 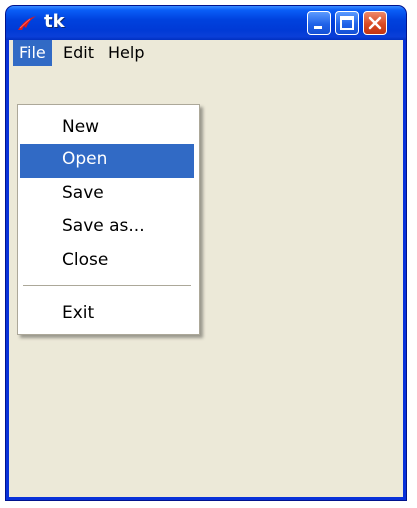 I want to click on window-title: tk, so click(x=54, y=21).